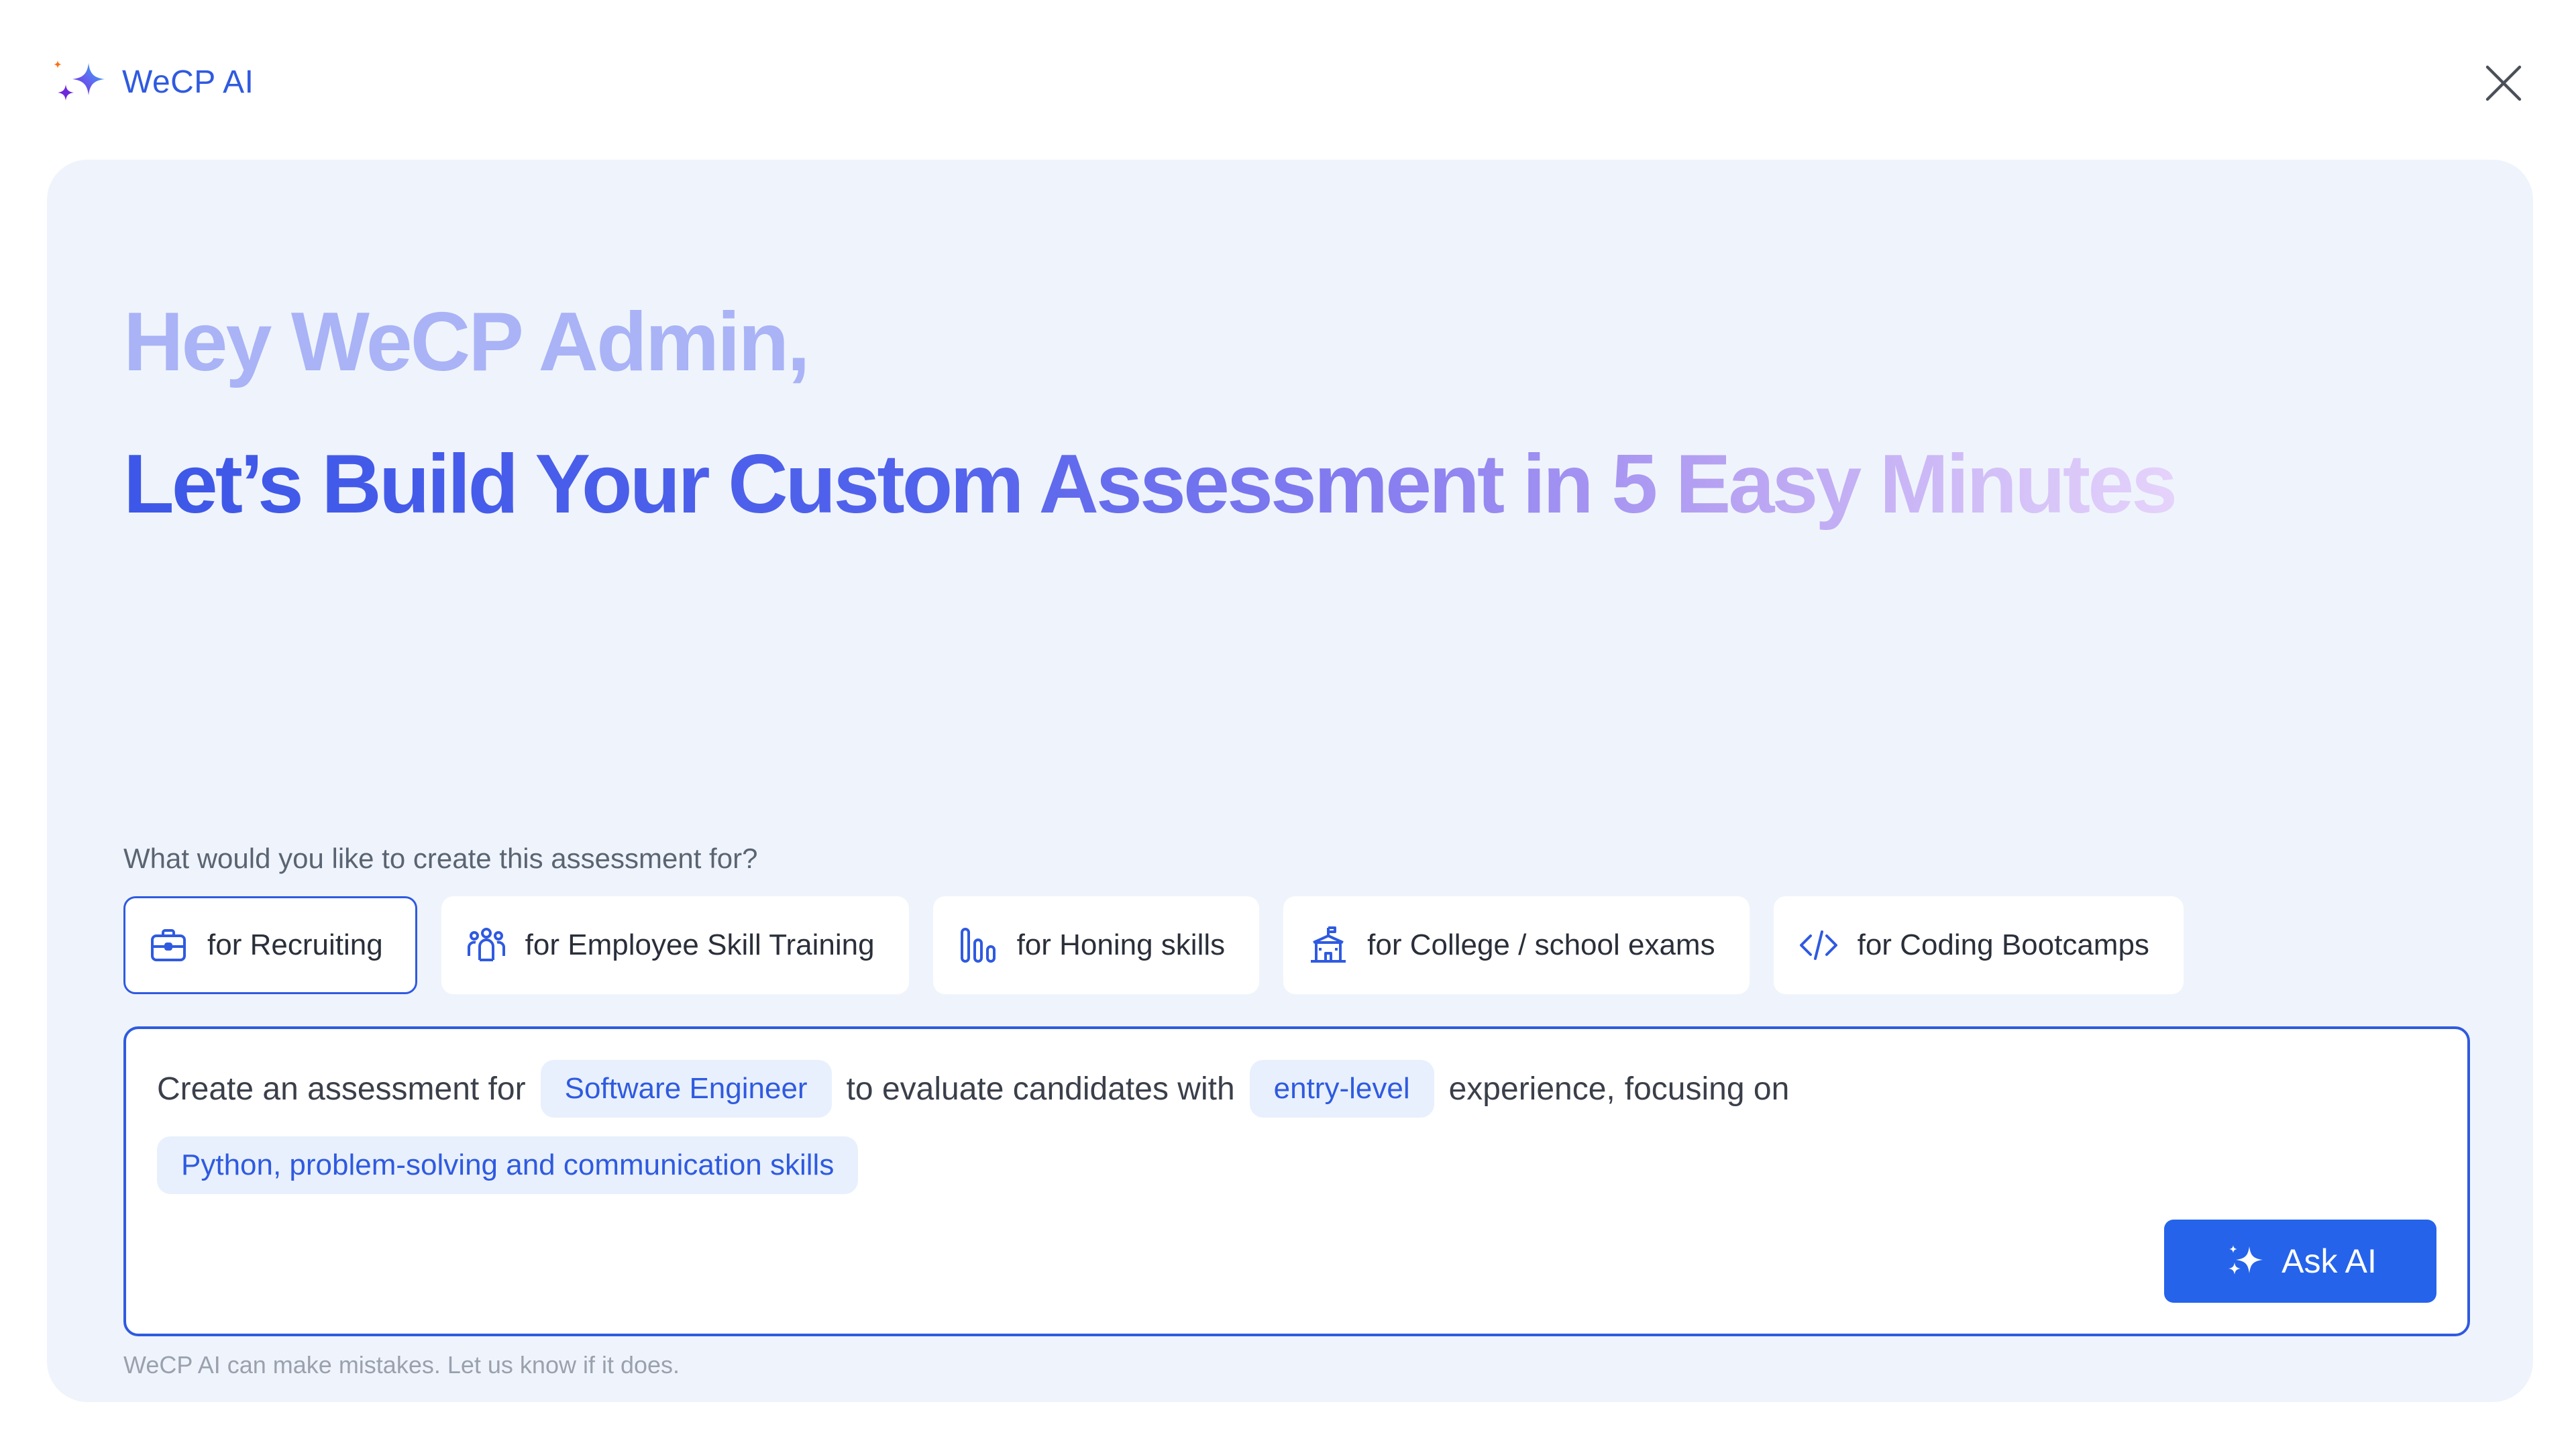 The height and width of the screenshot is (1449, 2576). What do you see at coordinates (486, 944) in the screenshot?
I see `team-icon` at bounding box center [486, 944].